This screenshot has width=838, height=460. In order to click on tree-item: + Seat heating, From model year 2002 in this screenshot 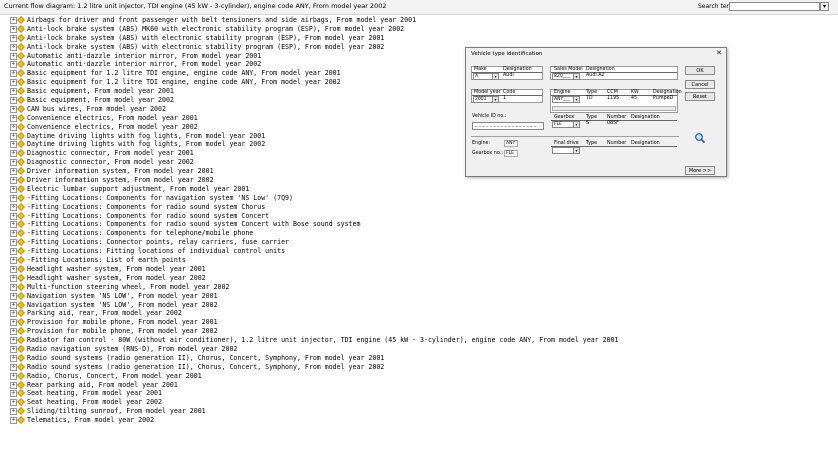, I will do `click(419, 402)`.